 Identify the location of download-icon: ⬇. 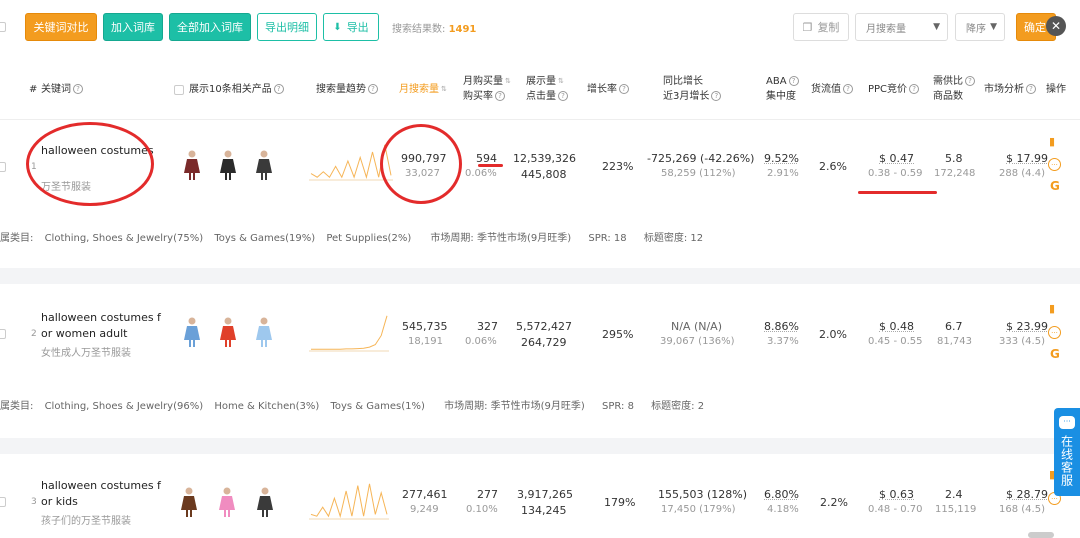
(337, 27).